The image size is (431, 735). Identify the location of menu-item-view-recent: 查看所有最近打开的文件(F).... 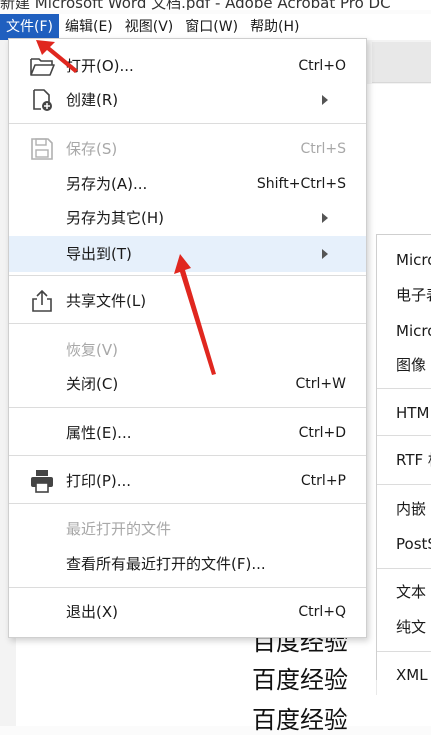
(187, 564).